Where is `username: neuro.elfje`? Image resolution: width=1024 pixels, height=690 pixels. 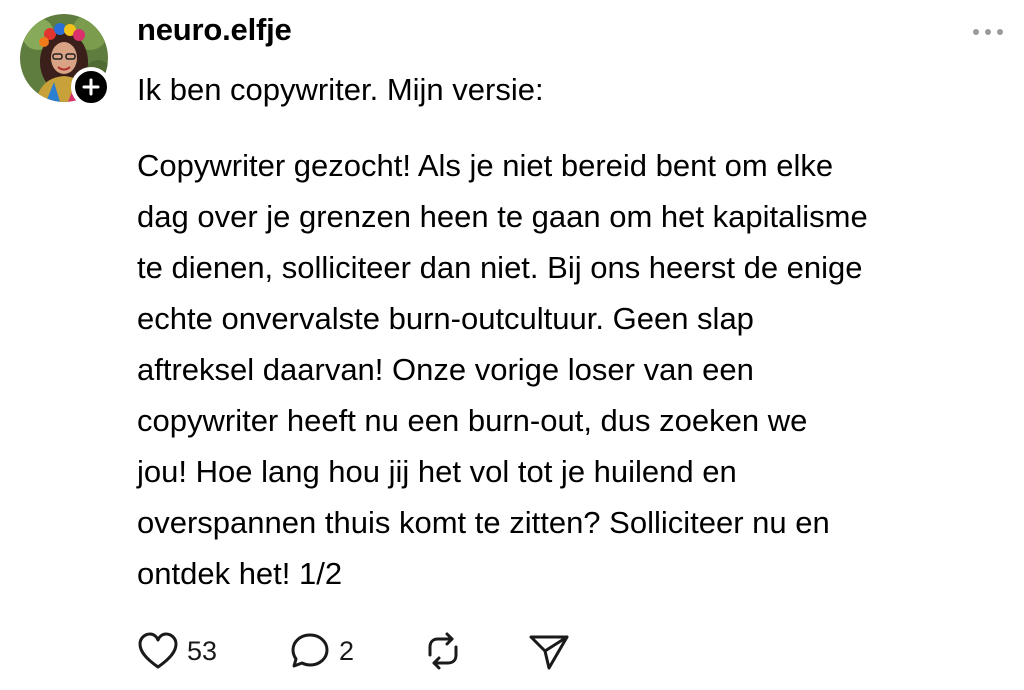 username: neuro.elfje is located at coordinates (214, 30).